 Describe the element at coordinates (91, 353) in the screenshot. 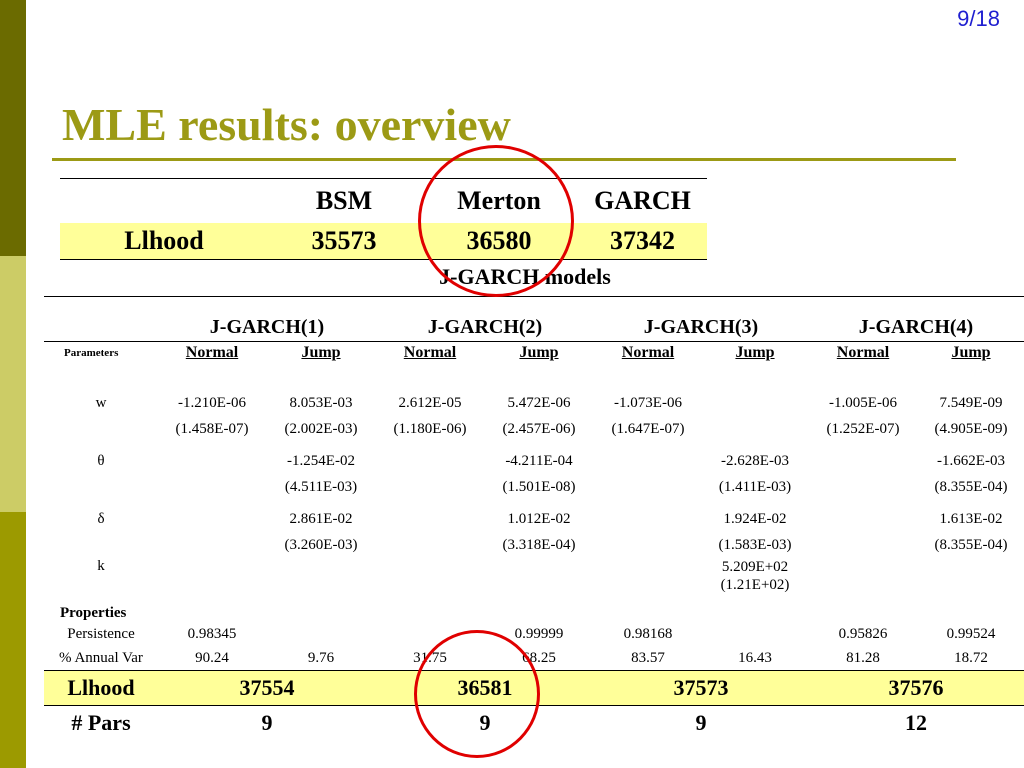

I see `parameters-label: Parameters` at that location.